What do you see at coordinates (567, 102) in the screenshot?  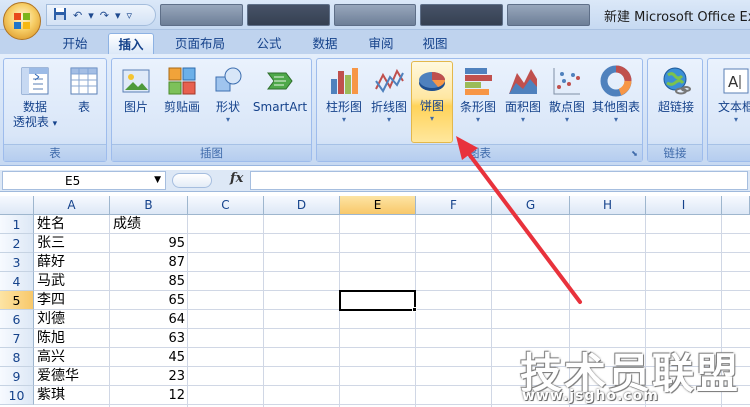 I see `scatter-chart-button: 散点图 ▾` at bounding box center [567, 102].